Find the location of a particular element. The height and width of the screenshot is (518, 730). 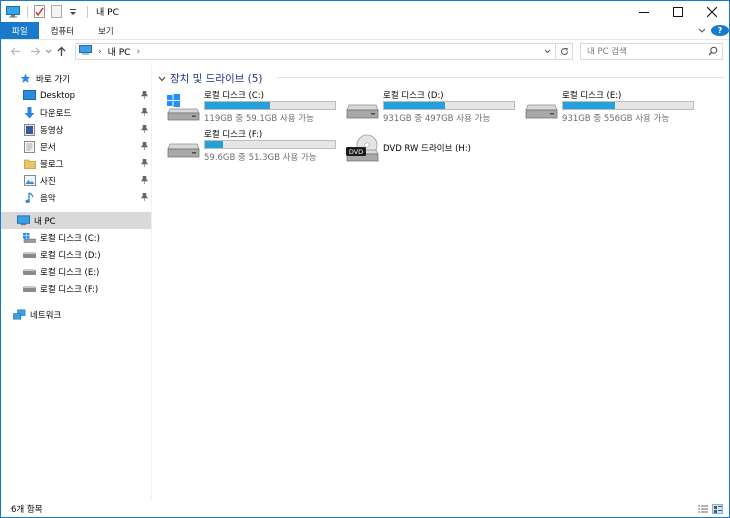

nav-label: 문서 is located at coordinates (48, 147).